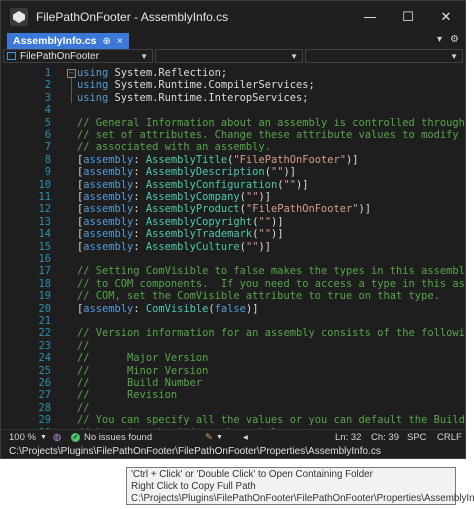  Describe the element at coordinates (47, 122) in the screenshot. I see `line-number: 5` at that location.